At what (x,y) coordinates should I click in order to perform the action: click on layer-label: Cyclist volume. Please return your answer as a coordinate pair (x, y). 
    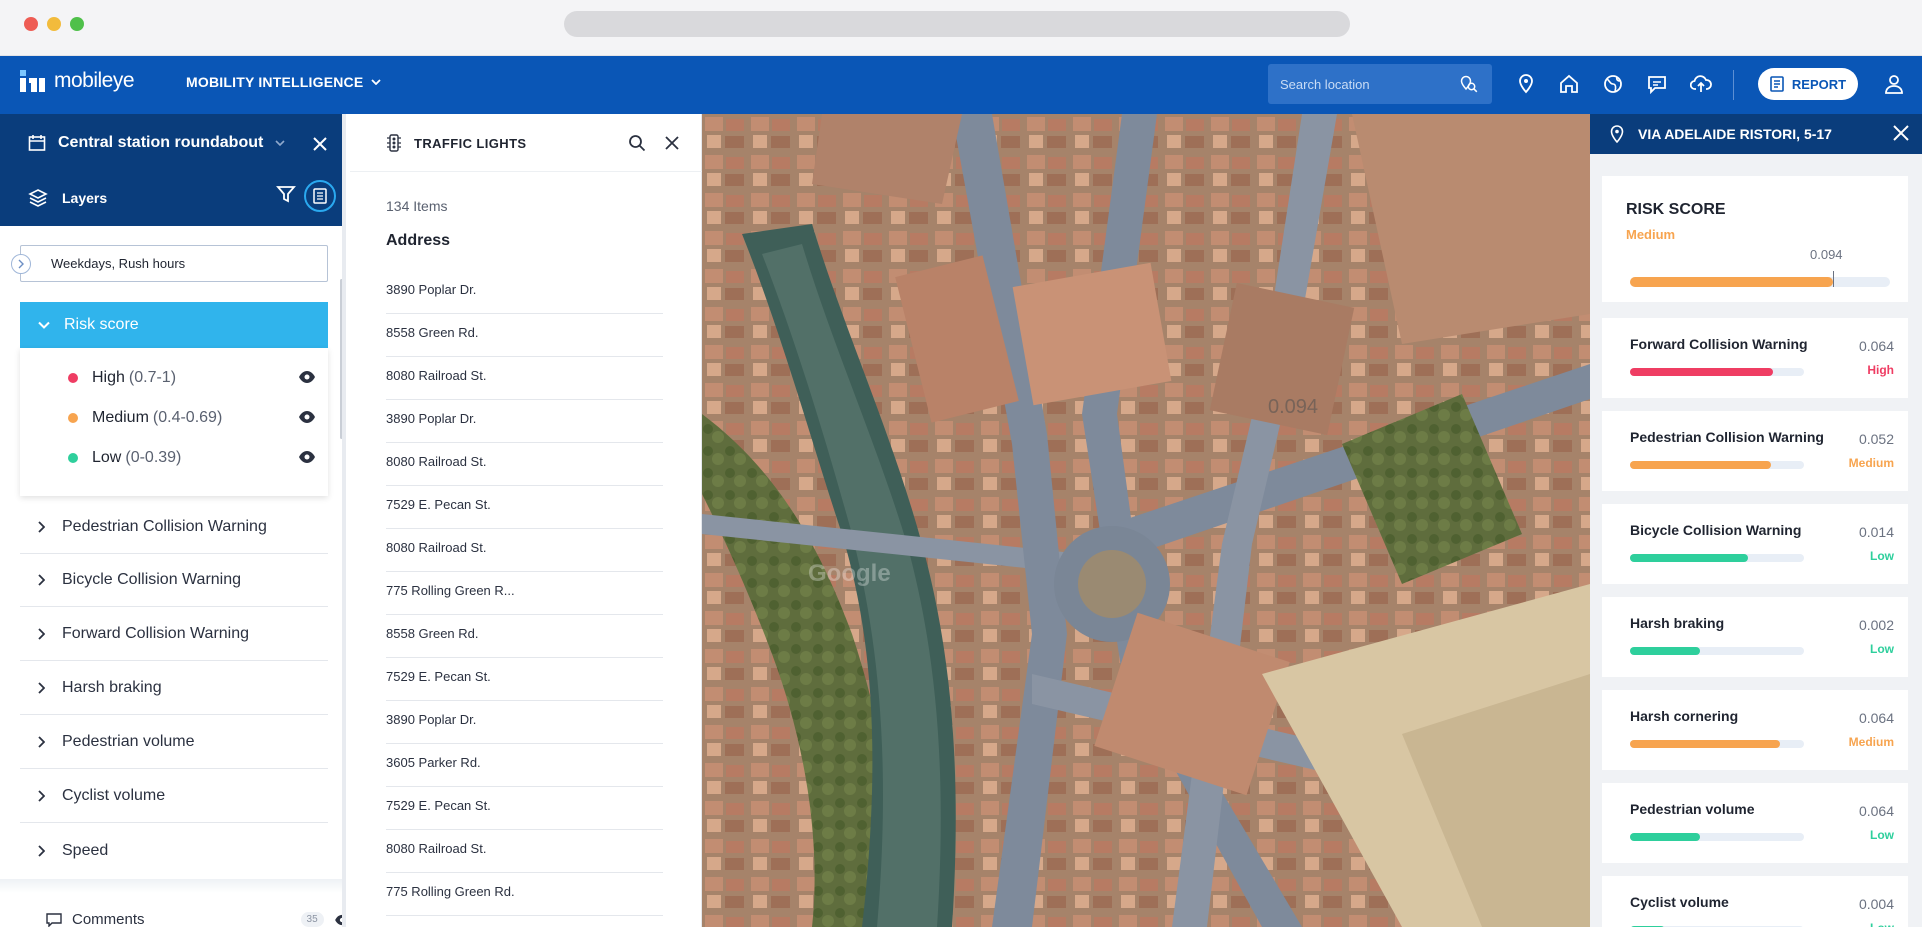
    Looking at the image, I should click on (114, 795).